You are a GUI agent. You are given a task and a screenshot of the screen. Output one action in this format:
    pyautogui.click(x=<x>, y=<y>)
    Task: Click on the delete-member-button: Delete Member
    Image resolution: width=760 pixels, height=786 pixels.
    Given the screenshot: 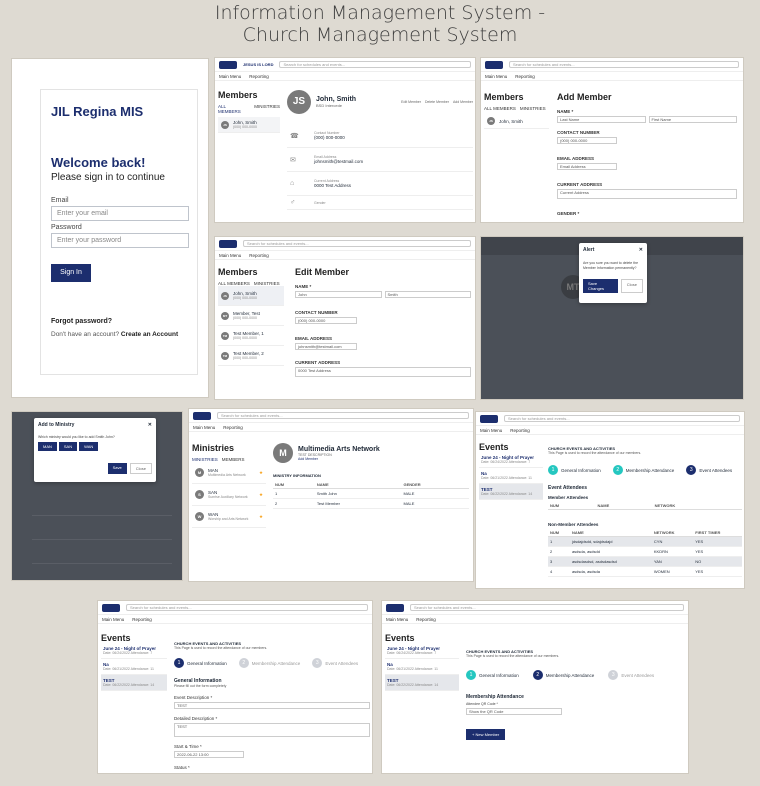 What is the action you would take?
    pyautogui.click(x=437, y=102)
    